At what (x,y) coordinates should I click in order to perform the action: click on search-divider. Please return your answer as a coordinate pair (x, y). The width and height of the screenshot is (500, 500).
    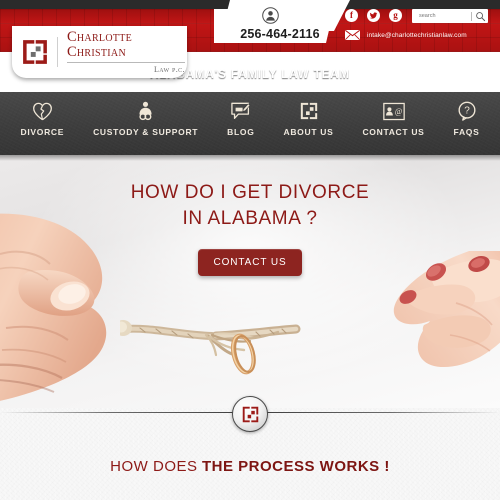
    Looking at the image, I should click on (471, 16).